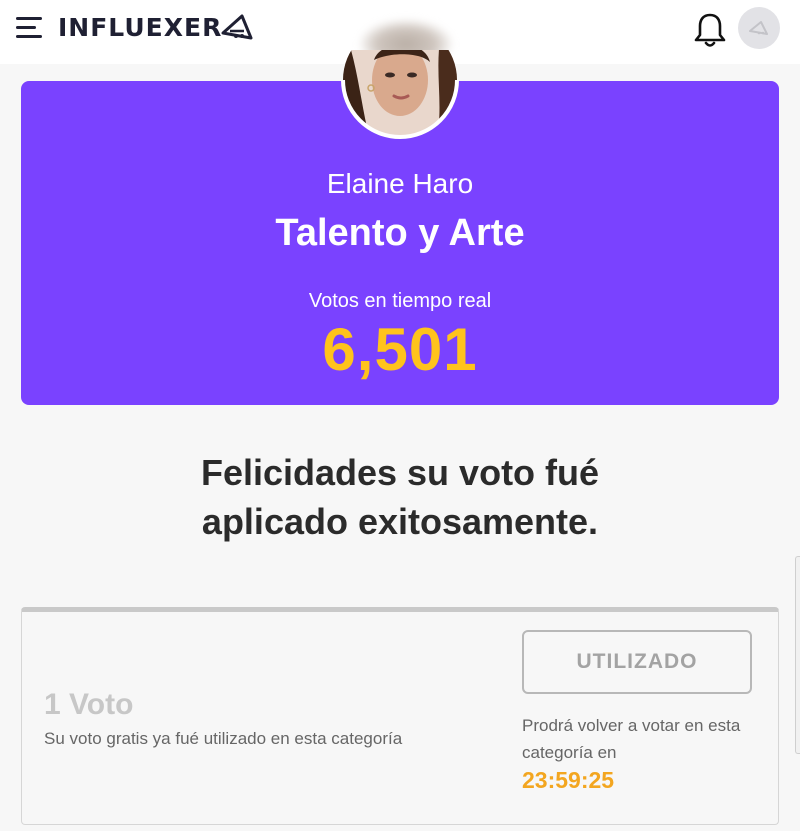  Describe the element at coordinates (400, 233) in the screenshot. I see `category-title: Talento y Arte` at that location.